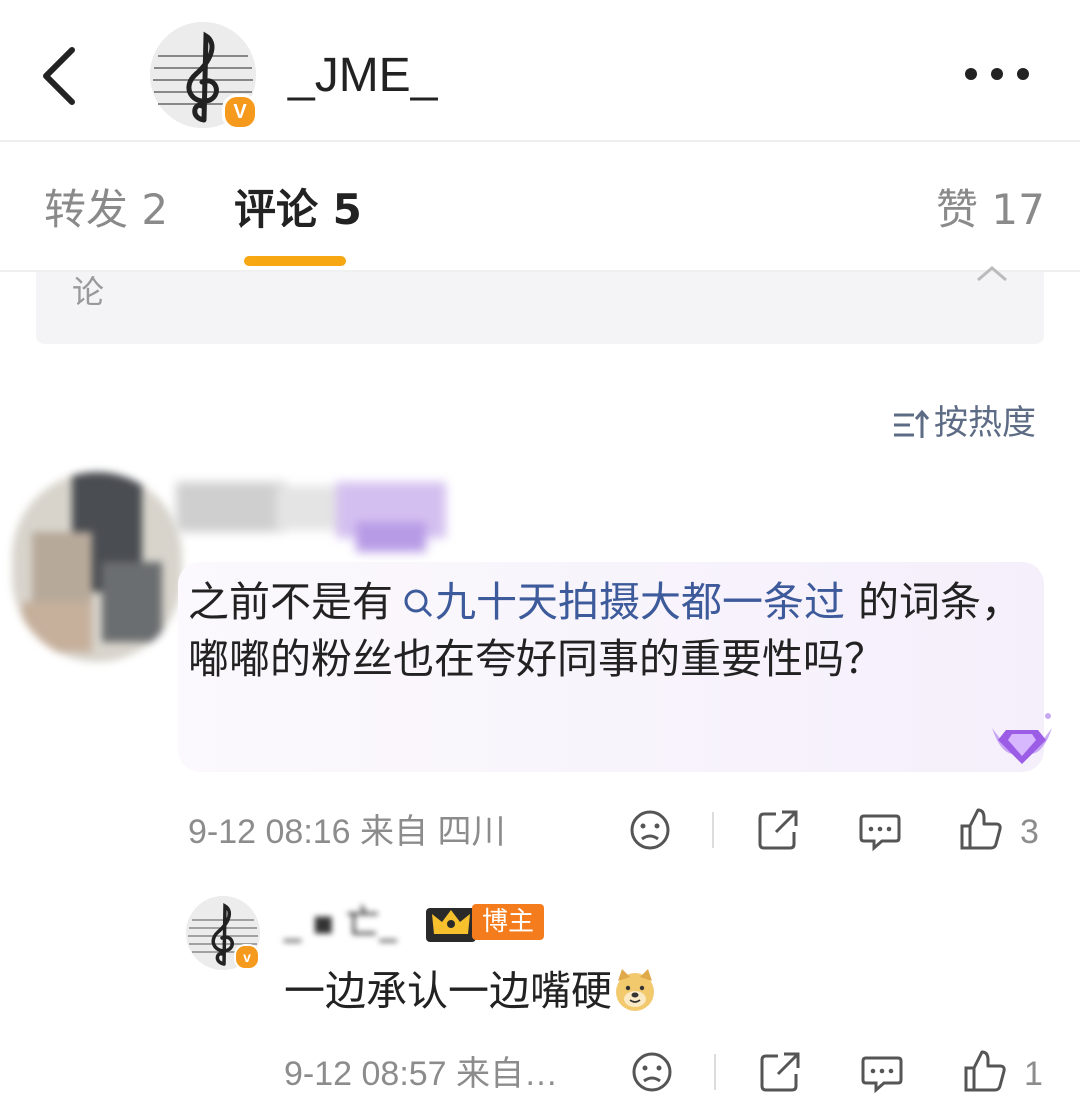 Image resolution: width=1080 pixels, height=1108 pixels. I want to click on more-options-icon, so click(997, 74).